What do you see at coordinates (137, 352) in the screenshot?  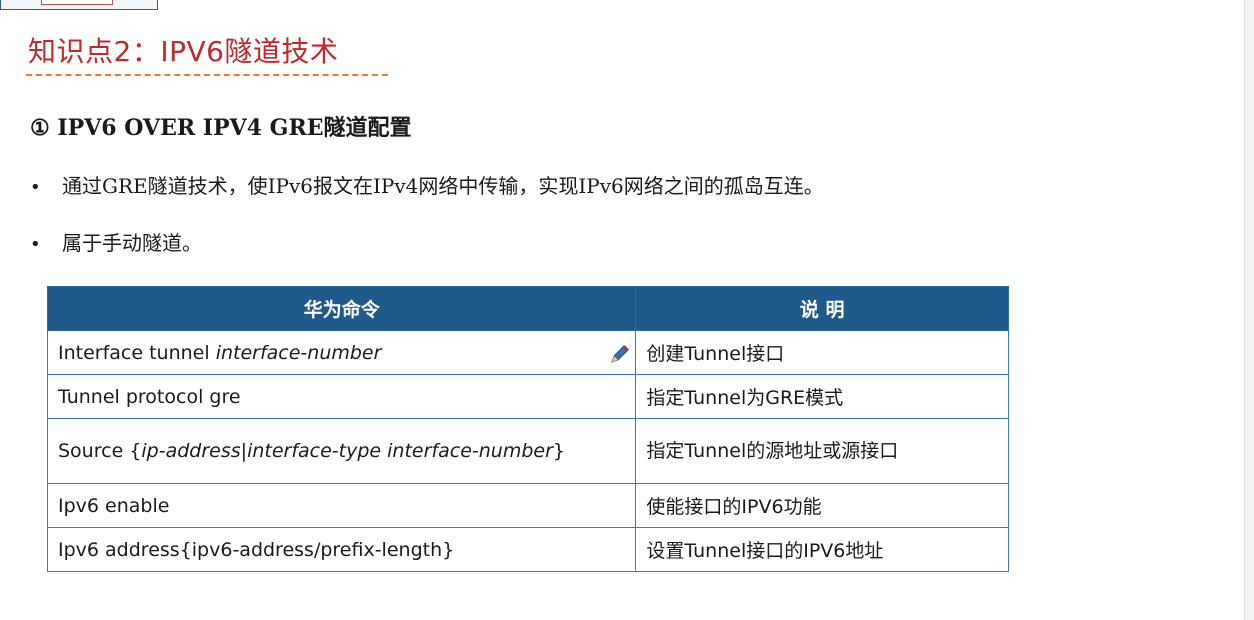 I see `command-text: Interface tunnel` at bounding box center [137, 352].